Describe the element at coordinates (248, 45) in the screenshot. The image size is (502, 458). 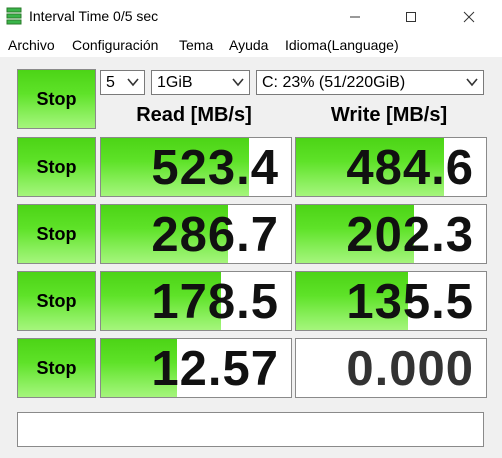
I see `menu-ayuda: Ayuda` at that location.